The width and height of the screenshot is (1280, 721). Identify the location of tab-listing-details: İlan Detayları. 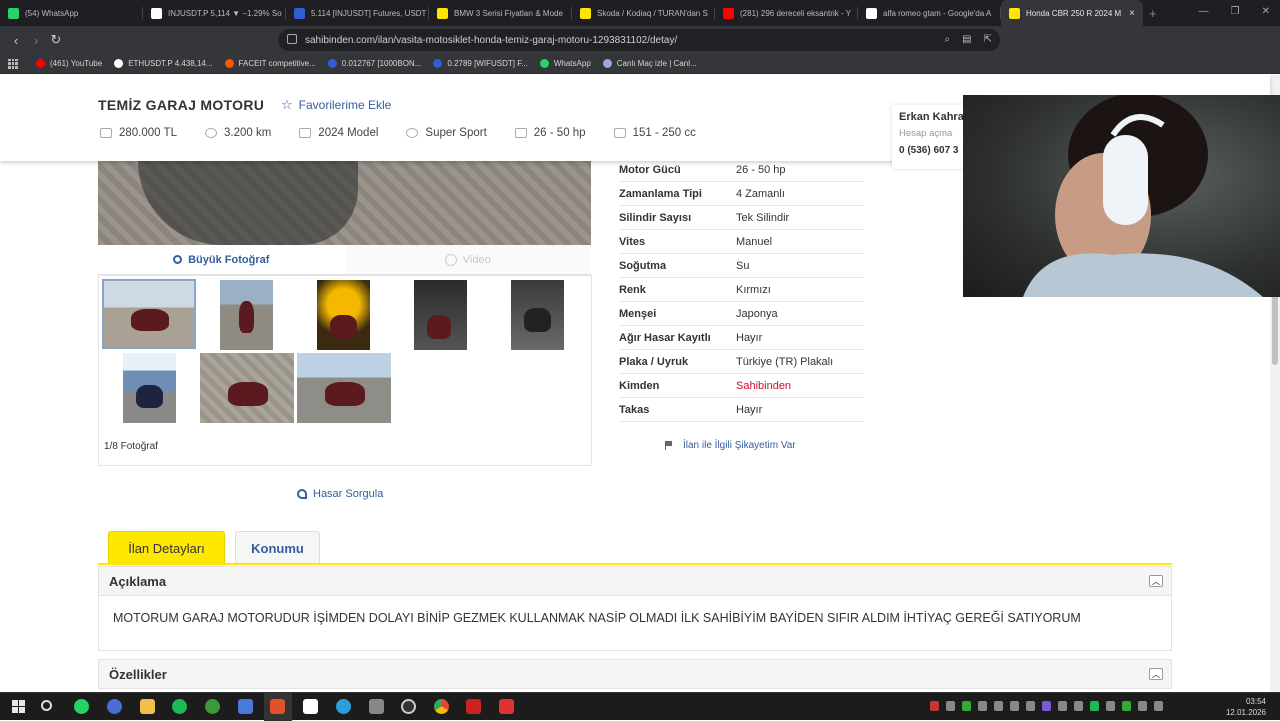
(166, 547).